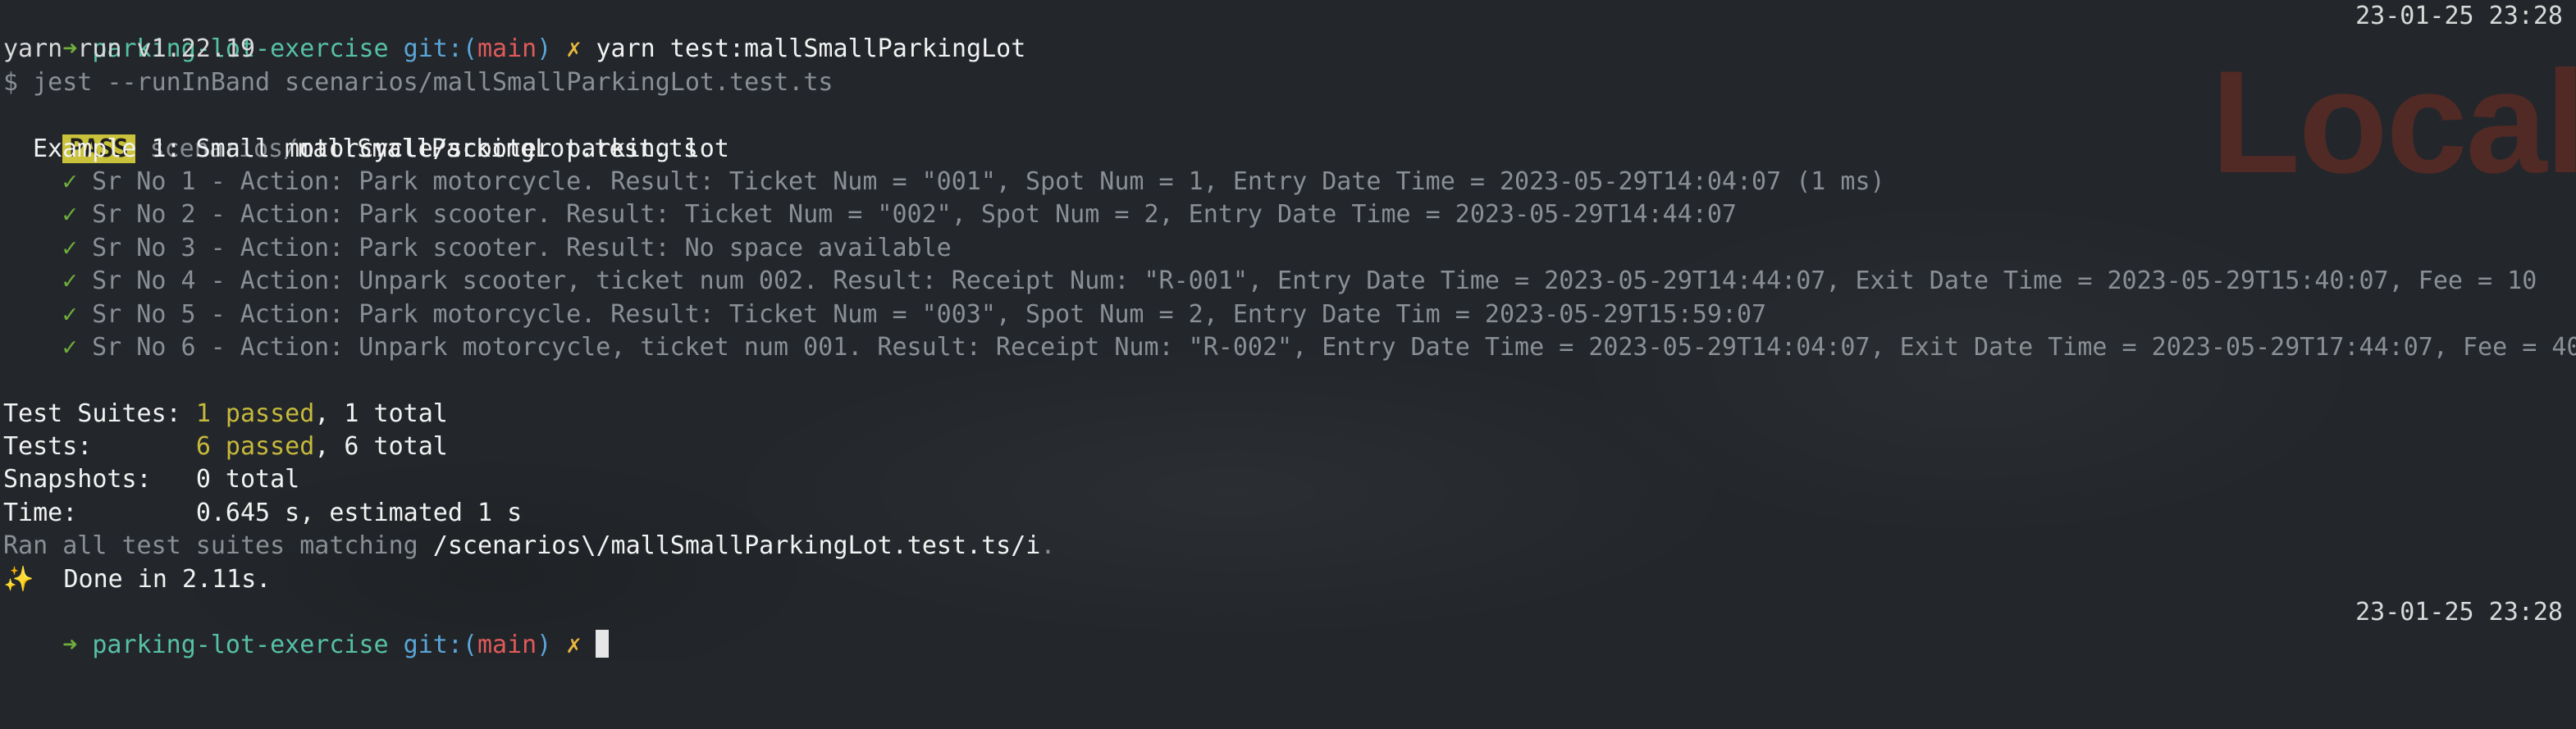 The width and height of the screenshot is (2576, 729). Describe the element at coordinates (1283, 447) in the screenshot. I see `summary-tests: Tests: 6 passed, 6 total` at that location.